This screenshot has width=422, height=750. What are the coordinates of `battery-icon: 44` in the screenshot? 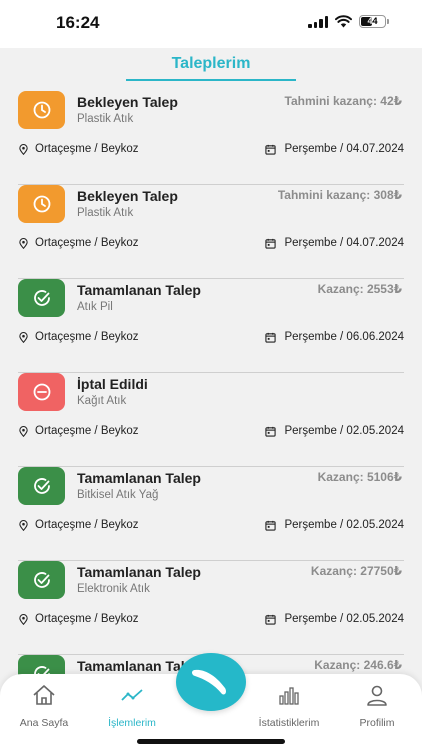 It's located at (374, 21).